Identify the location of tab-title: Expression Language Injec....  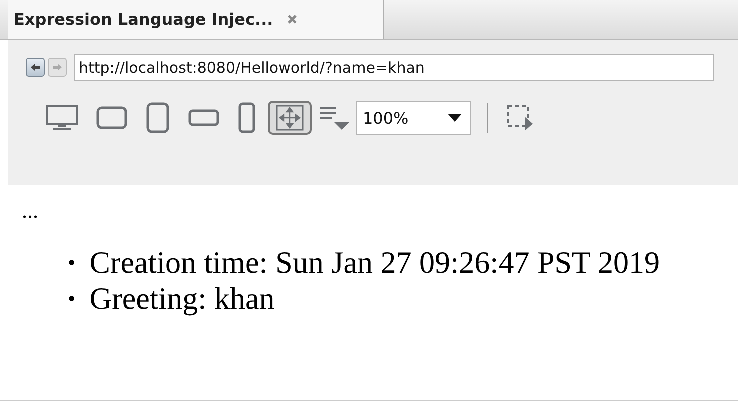
(144, 19).